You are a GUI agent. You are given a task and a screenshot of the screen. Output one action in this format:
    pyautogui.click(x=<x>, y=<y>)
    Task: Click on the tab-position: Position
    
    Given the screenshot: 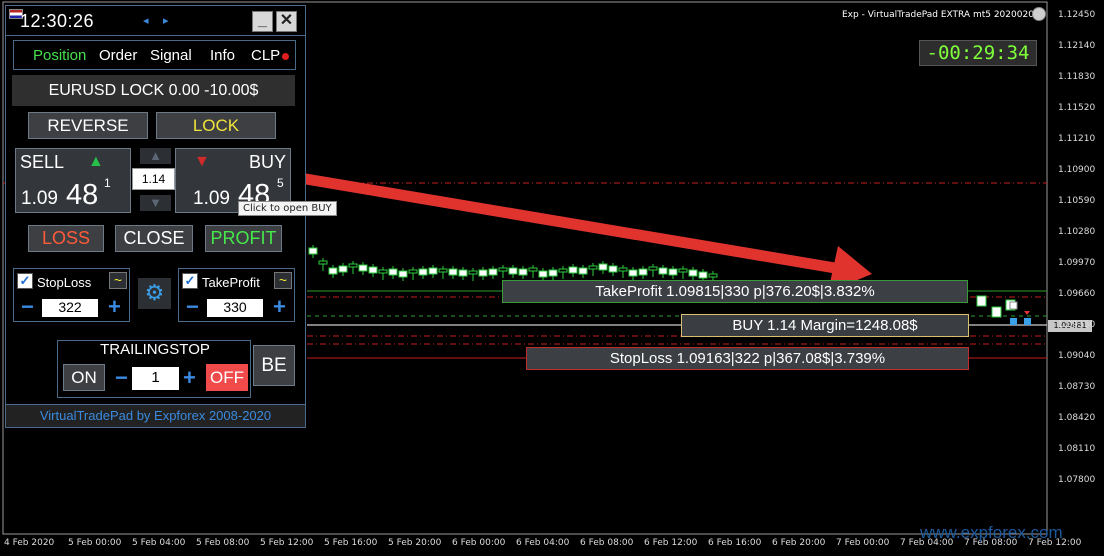 What is the action you would take?
    pyautogui.click(x=59, y=55)
    